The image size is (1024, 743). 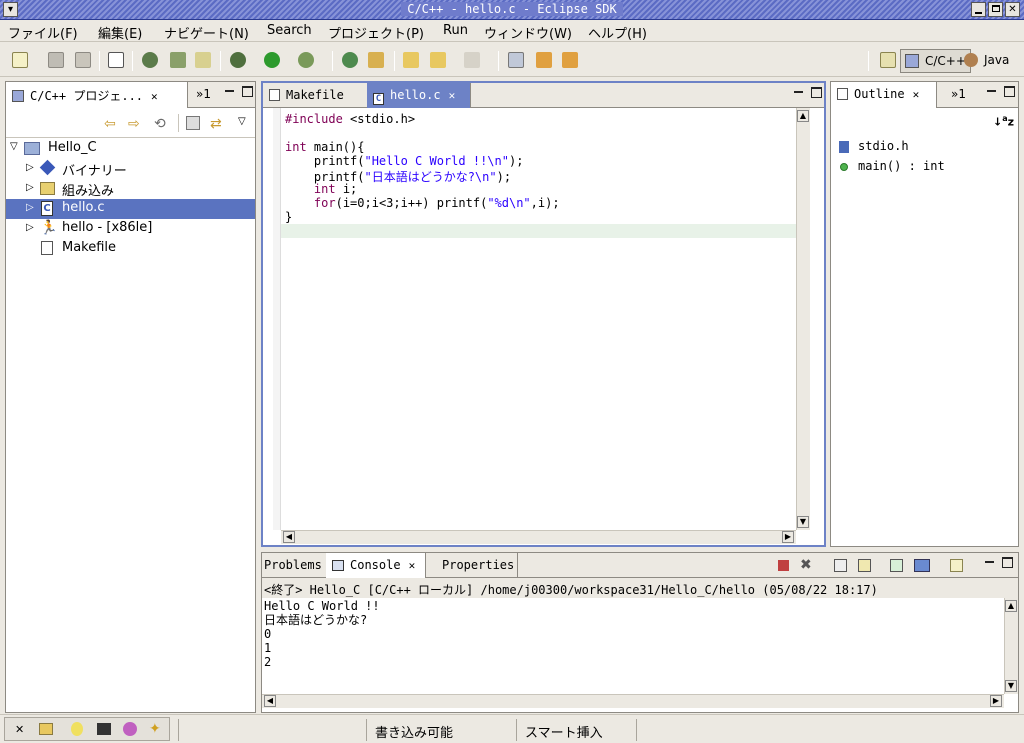 I want to click on menu-navigate: ナビゲート(N), so click(x=206, y=32).